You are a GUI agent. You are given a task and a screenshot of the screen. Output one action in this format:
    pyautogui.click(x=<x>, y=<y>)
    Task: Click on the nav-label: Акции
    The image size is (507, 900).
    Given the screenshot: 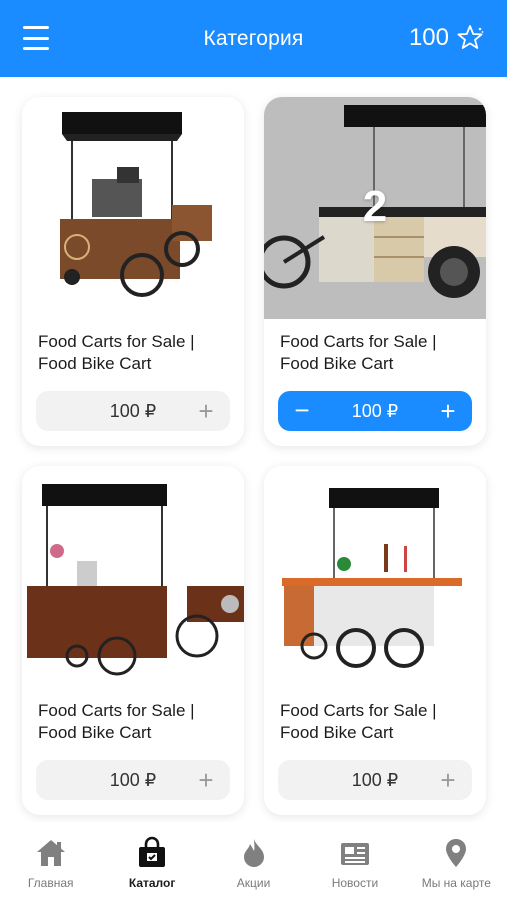 What is the action you would take?
    pyautogui.click(x=253, y=883)
    